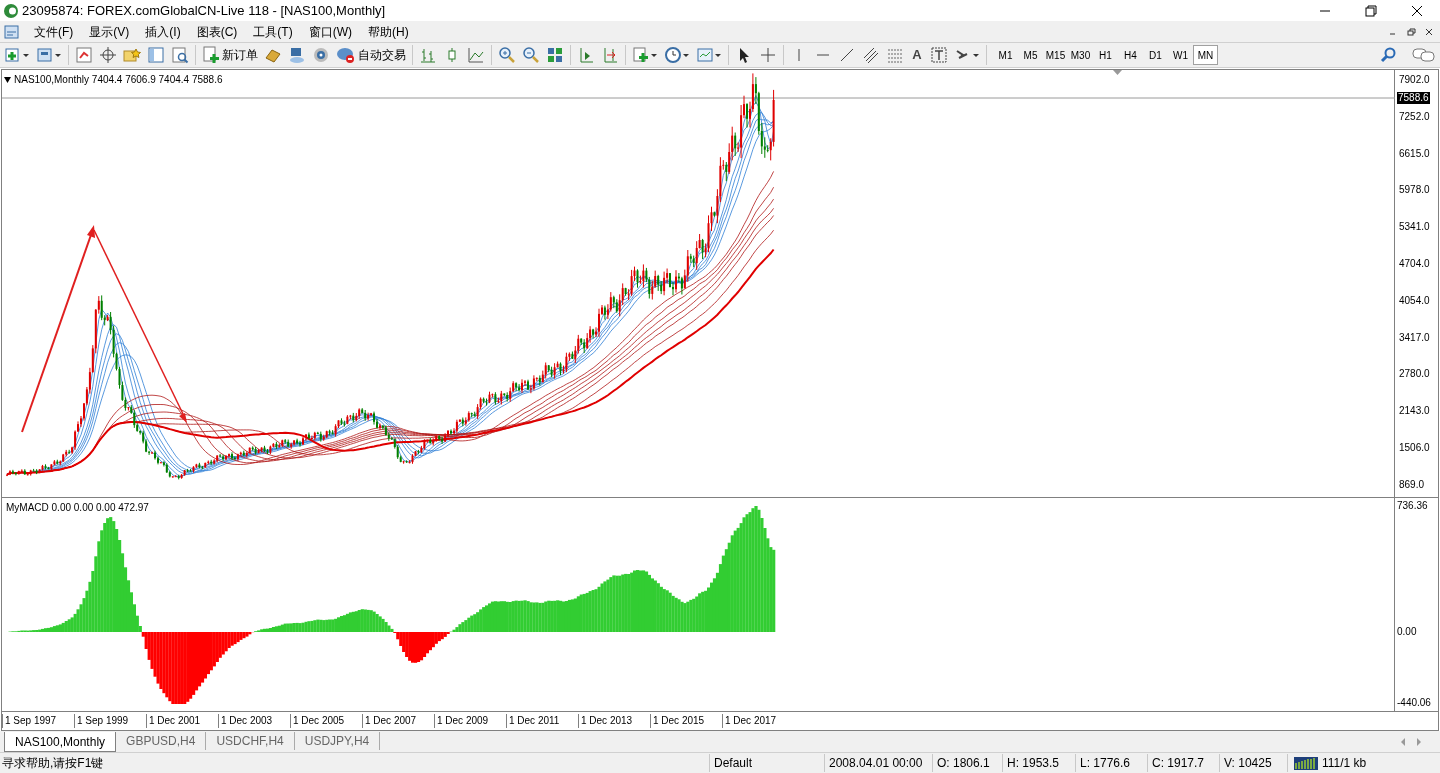  Describe the element at coordinates (118, 80) in the screenshot. I see `chart-header: NAS100,Monthly 7404.4 7606.9 7404.4 7588.6` at that location.